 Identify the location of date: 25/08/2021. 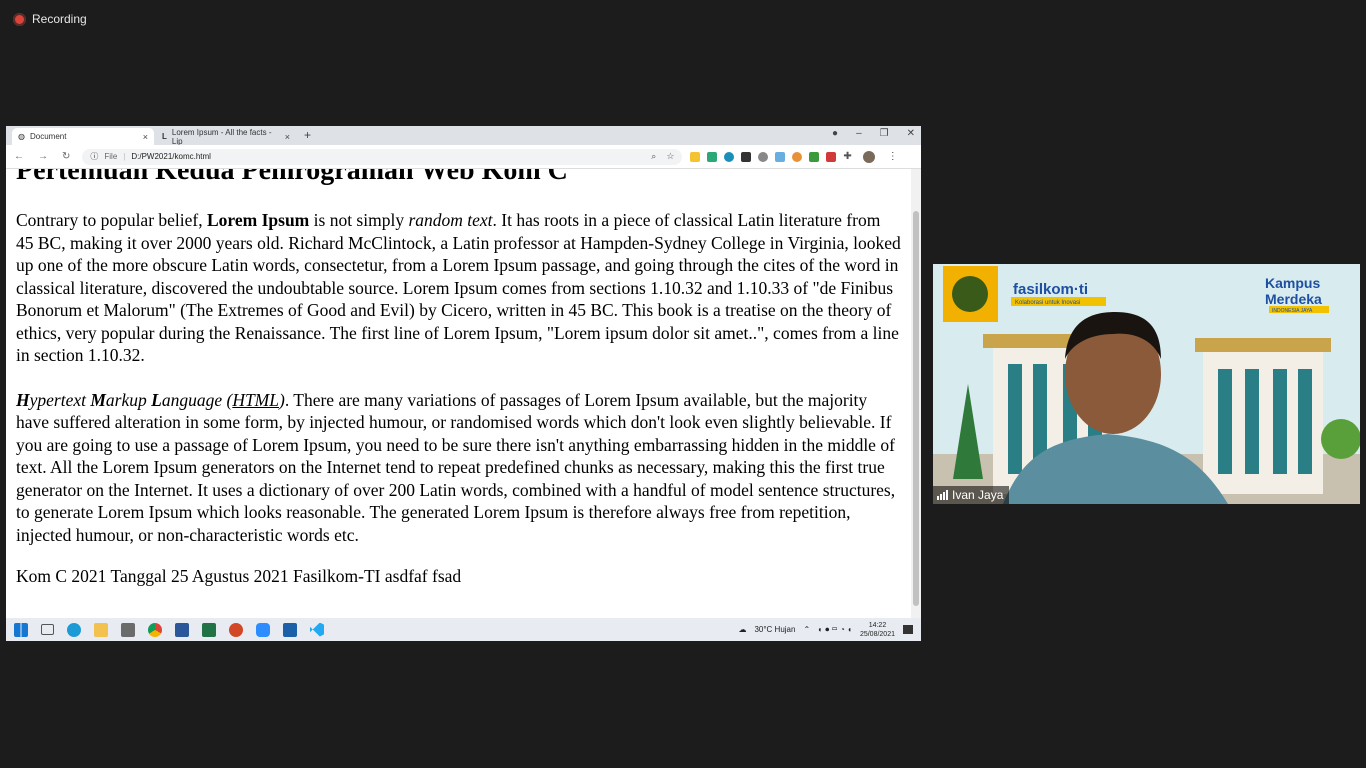
(877, 634).